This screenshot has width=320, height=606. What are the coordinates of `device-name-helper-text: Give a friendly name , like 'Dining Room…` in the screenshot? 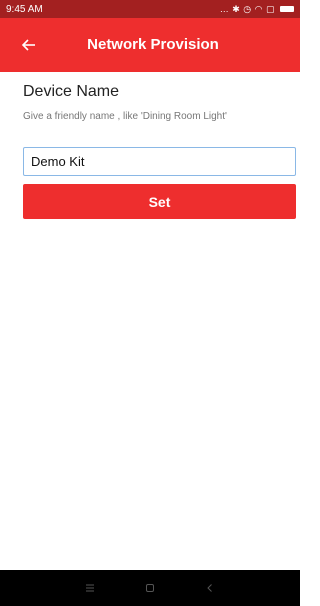 It's located at (125, 116).